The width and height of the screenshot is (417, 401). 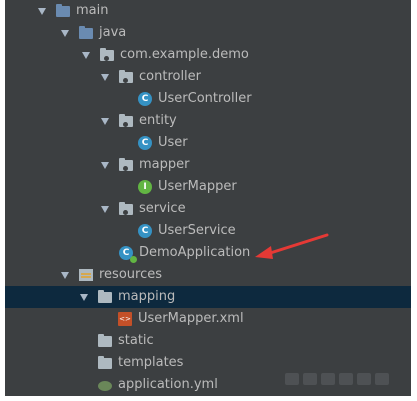 I want to click on tree-node-service: service, so click(x=208, y=209).